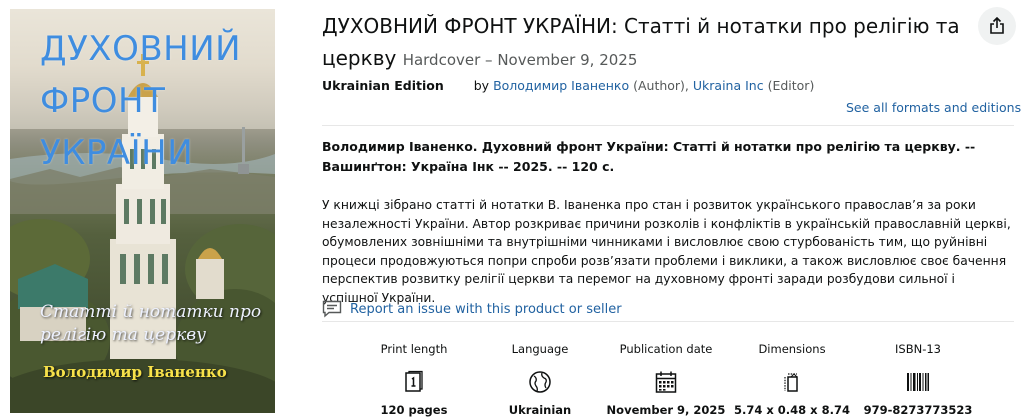 The width and height of the screenshot is (1024, 420). Describe the element at coordinates (141, 49) in the screenshot. I see `cover-title-line: ДУХОВНИЙ` at that location.